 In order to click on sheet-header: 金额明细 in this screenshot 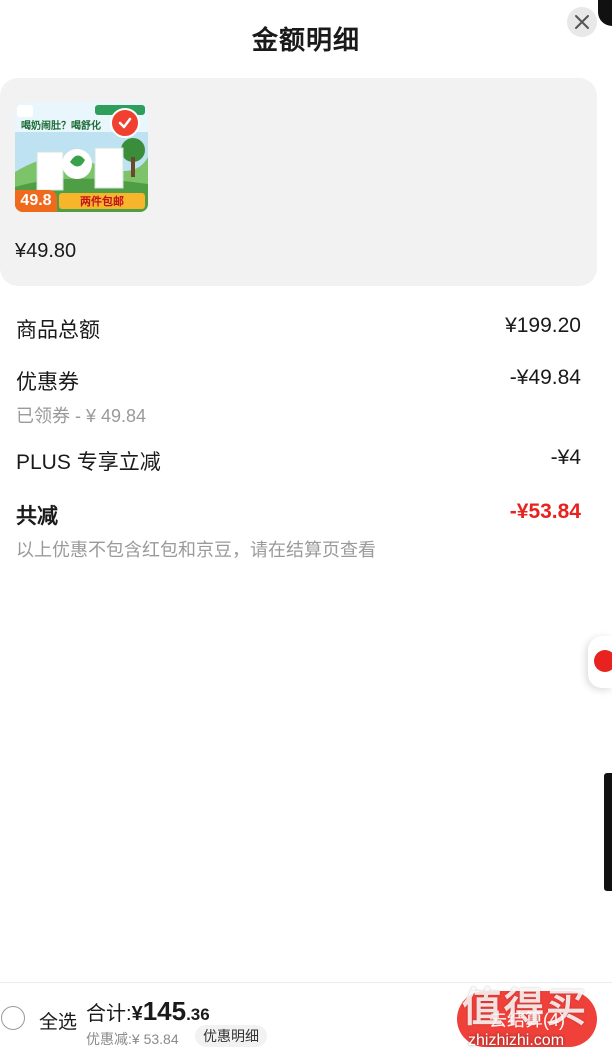, I will do `click(306, 36)`.